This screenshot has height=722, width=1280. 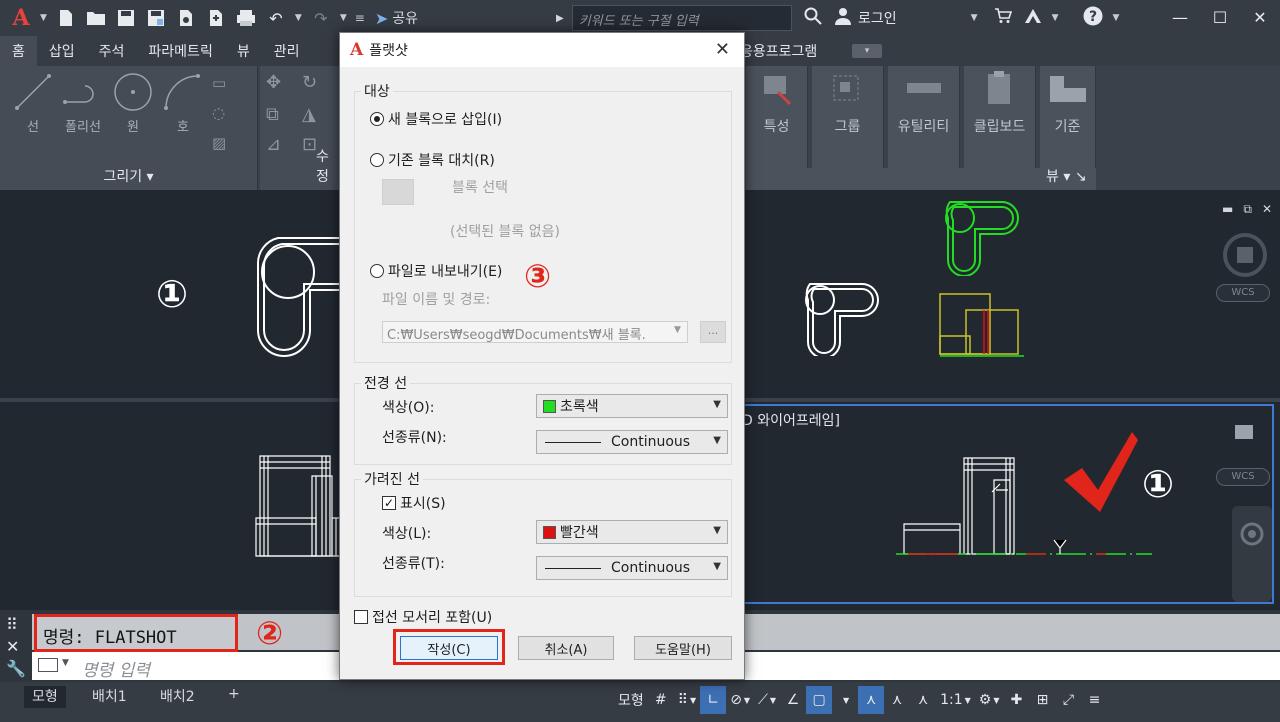 I want to click on tab-annotate: 주석, so click(x=112, y=51).